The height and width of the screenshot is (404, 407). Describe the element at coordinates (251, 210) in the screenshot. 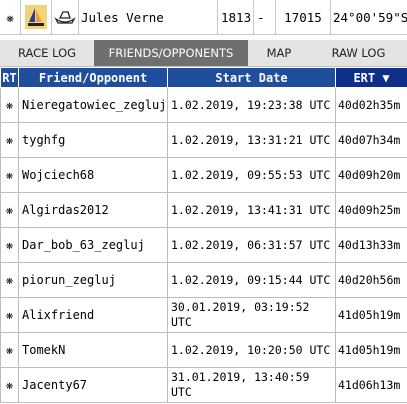

I see `start-date: 1.02.2019, 13:41:31 UTC` at that location.